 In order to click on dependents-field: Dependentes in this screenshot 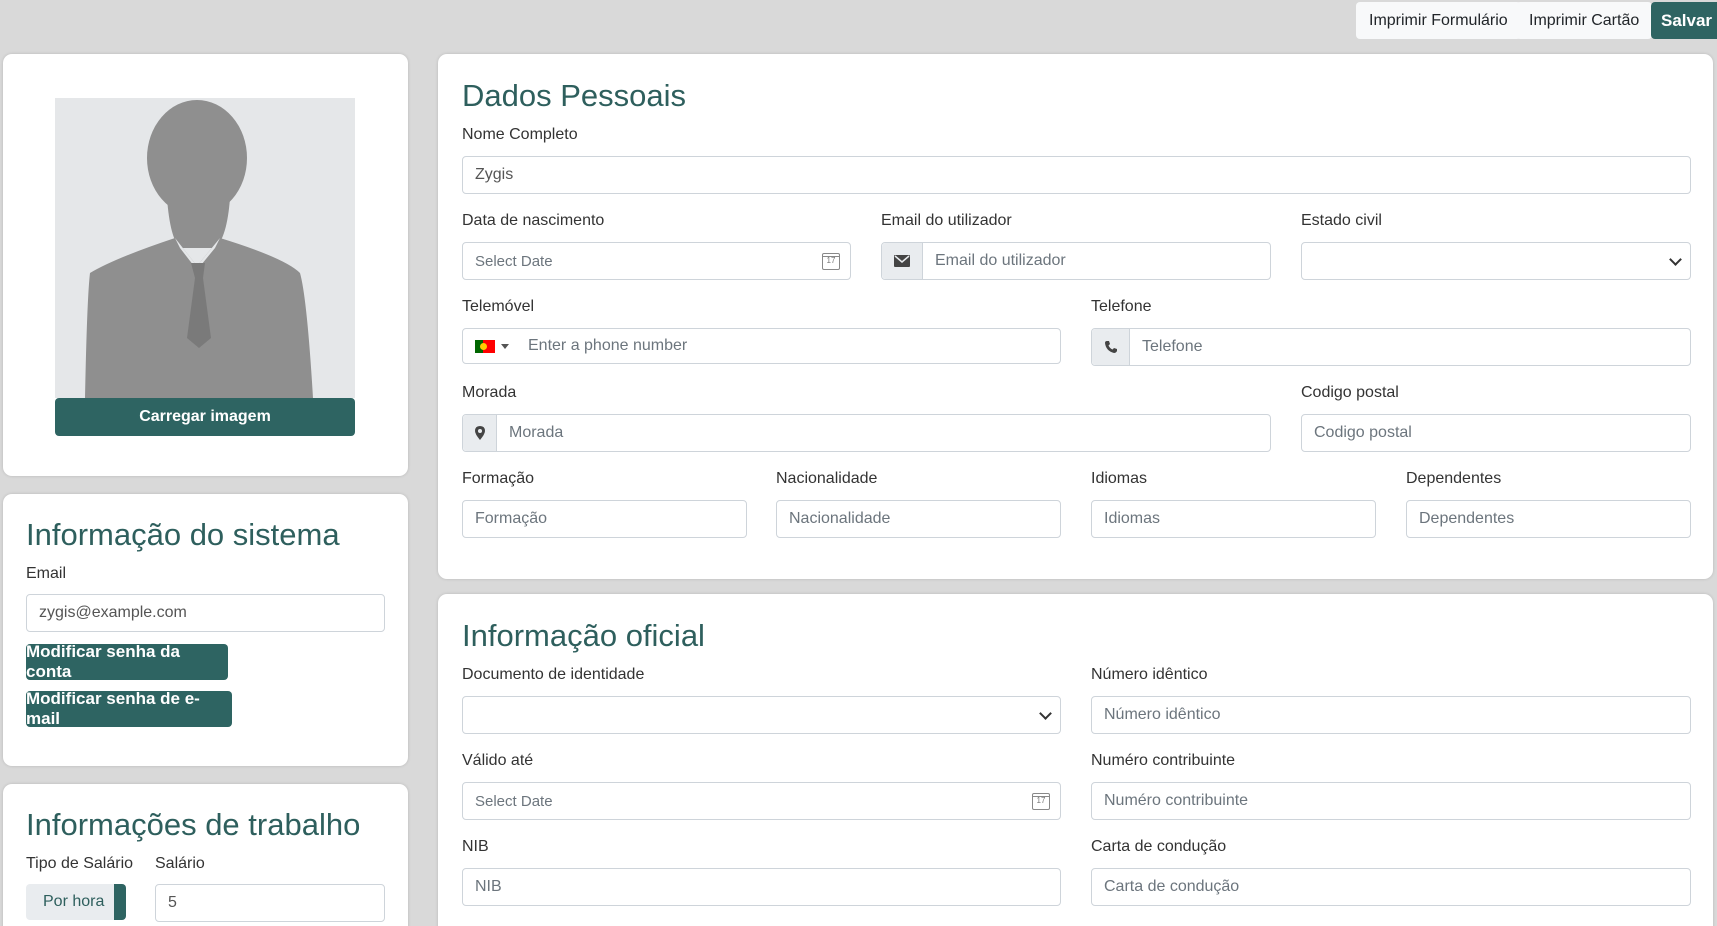, I will do `click(1548, 519)`.